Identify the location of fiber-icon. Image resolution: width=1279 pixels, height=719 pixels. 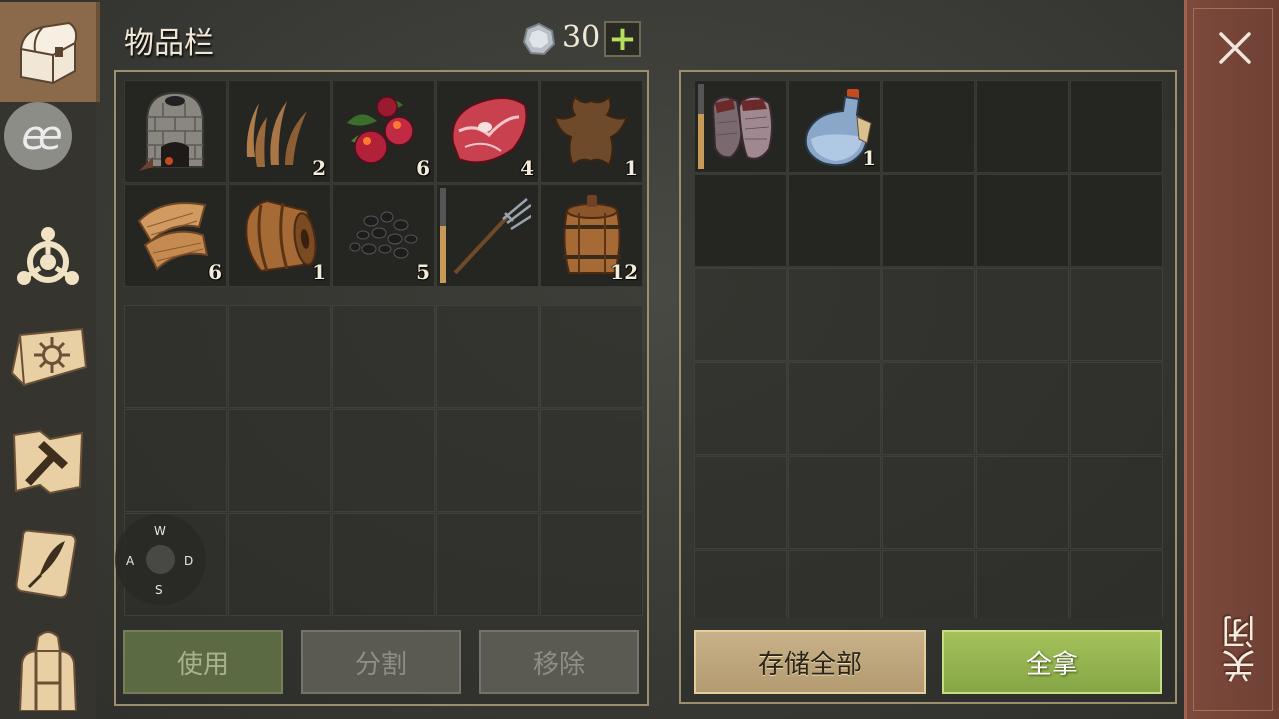
(276, 134).